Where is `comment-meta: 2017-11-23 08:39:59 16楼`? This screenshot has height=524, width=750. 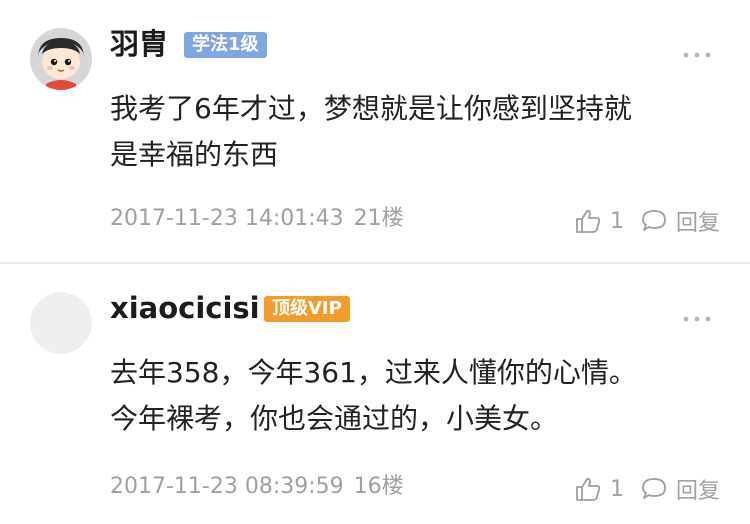
comment-meta: 2017-11-23 08:39:59 16楼 is located at coordinates (257, 487).